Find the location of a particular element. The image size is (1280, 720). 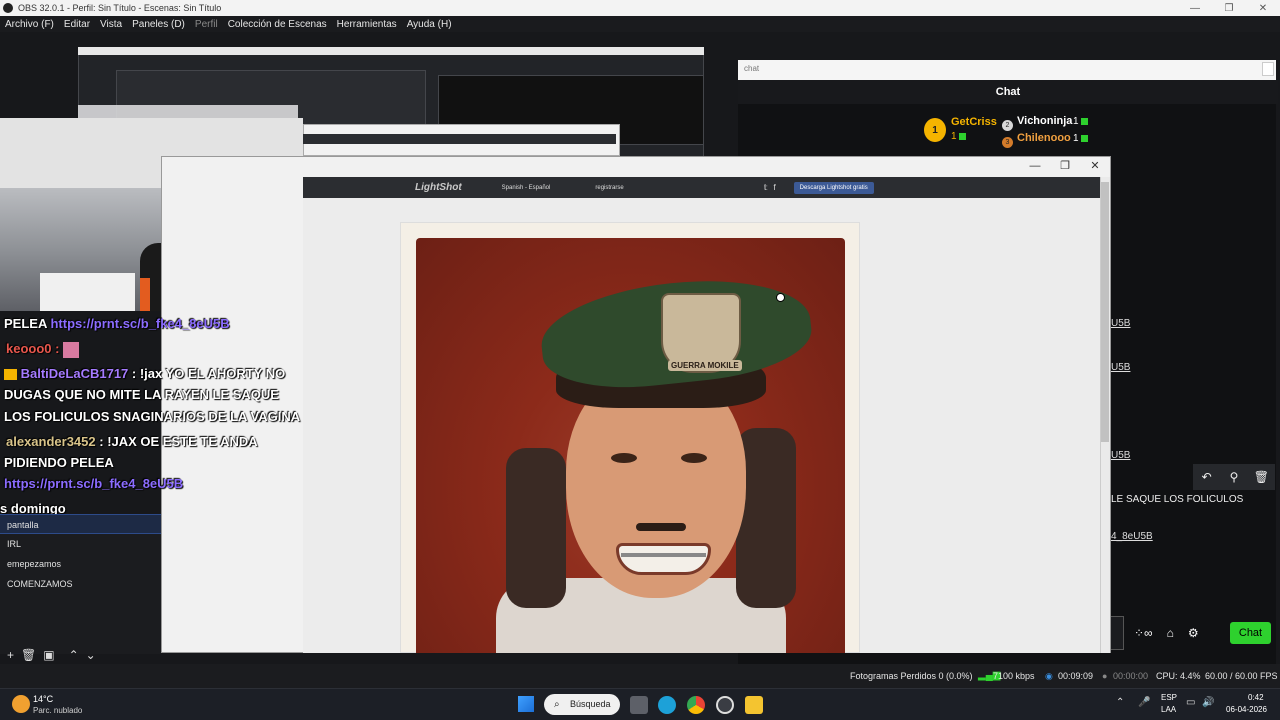

gold-medal-icon: 1 is located at coordinates (935, 130).